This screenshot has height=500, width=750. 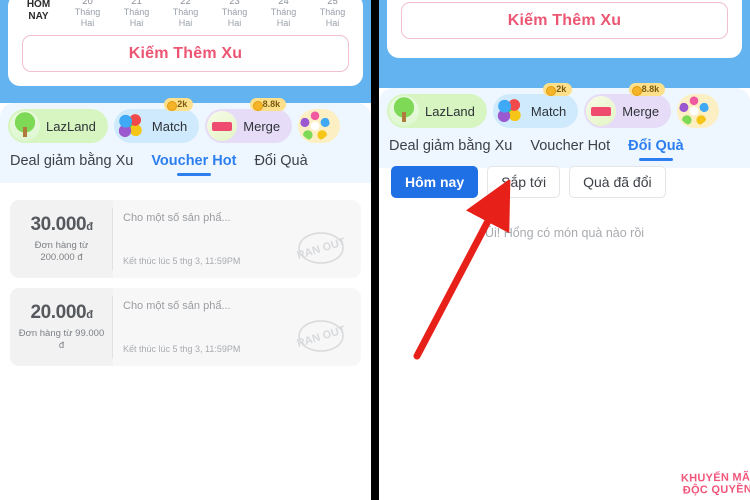 What do you see at coordinates (647, 89) in the screenshot?
I see `coin-badge: 8.8k` at bounding box center [647, 89].